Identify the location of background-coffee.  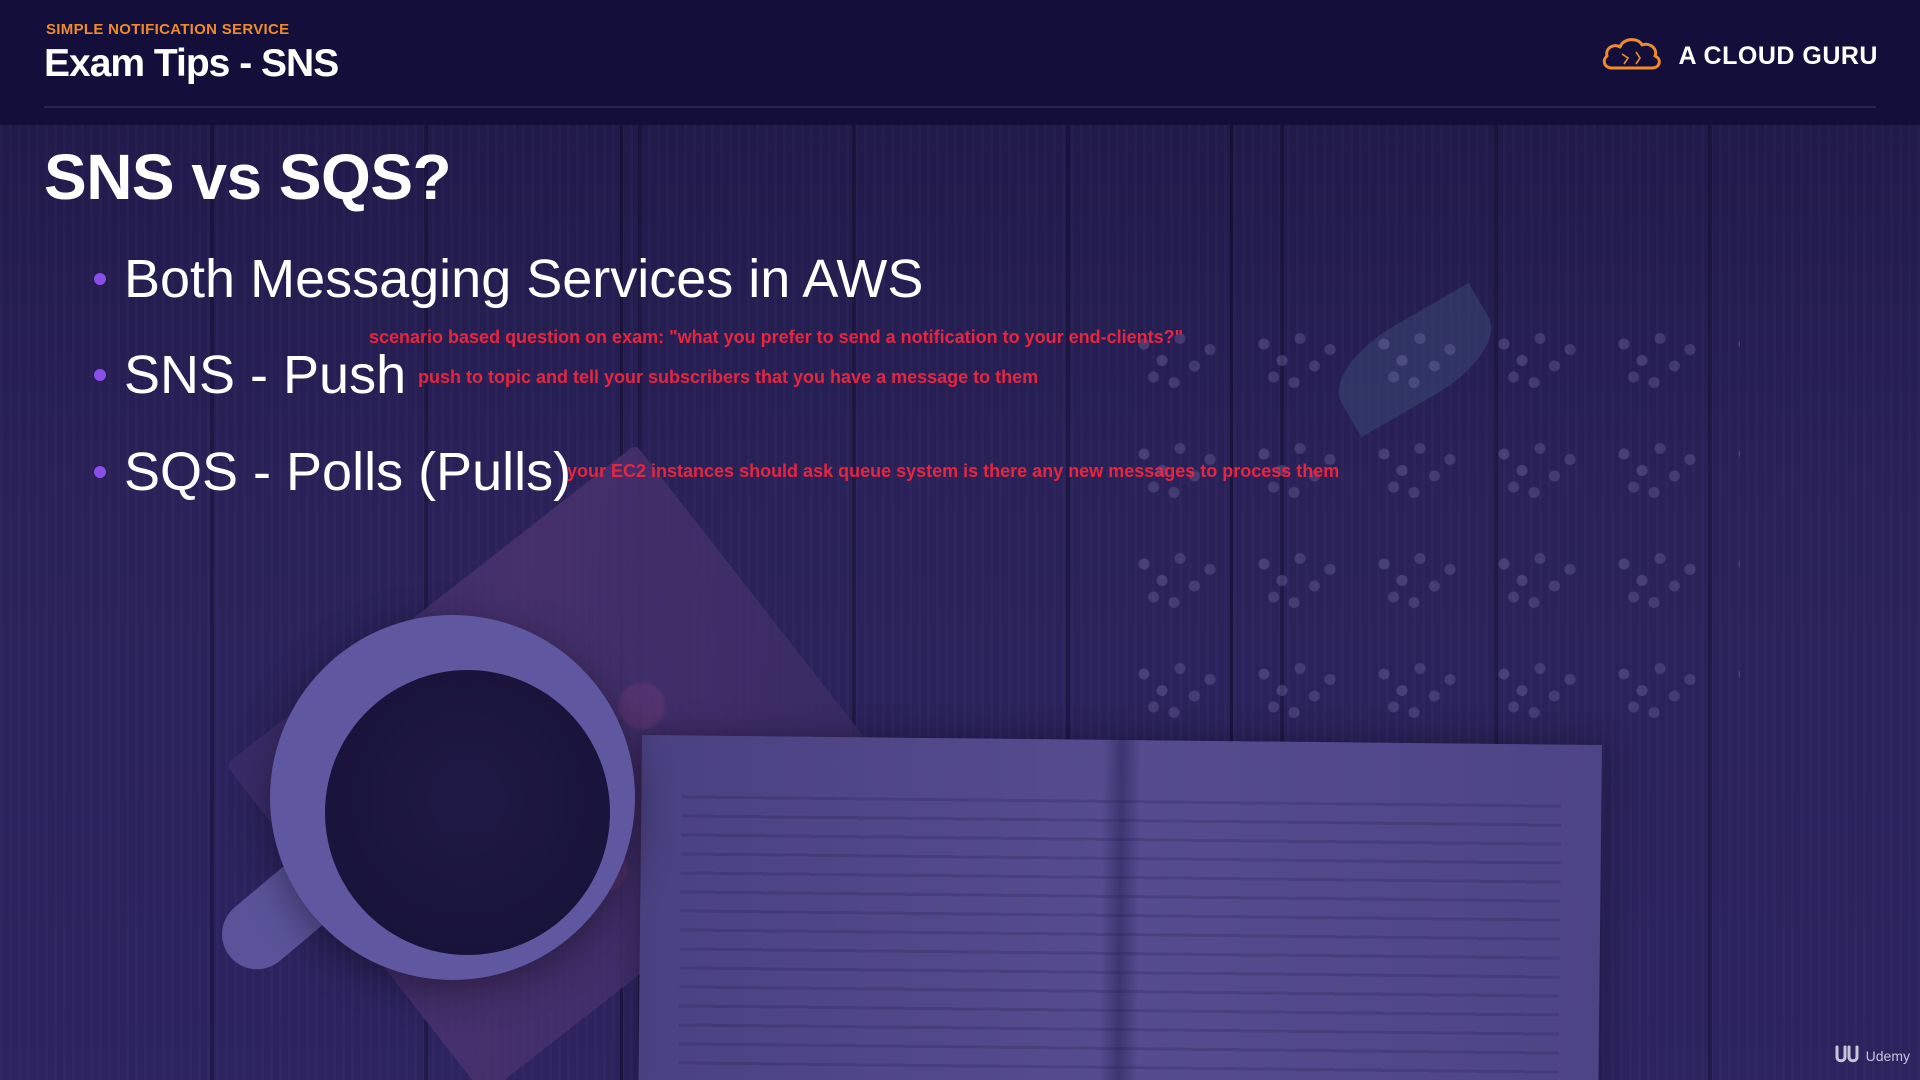
(467, 812).